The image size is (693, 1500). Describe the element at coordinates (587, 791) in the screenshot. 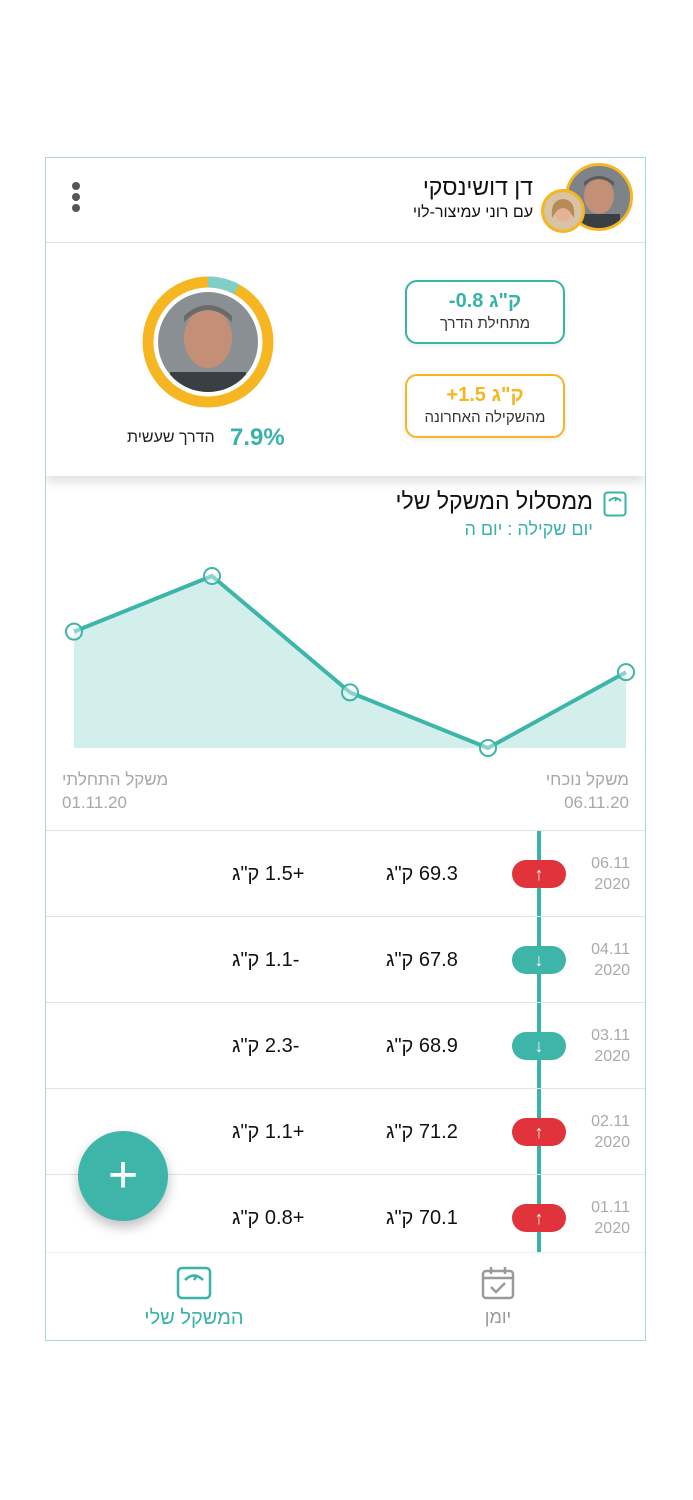

I see `current-weight-caption: משקל נוכחי 06.11.20` at that location.